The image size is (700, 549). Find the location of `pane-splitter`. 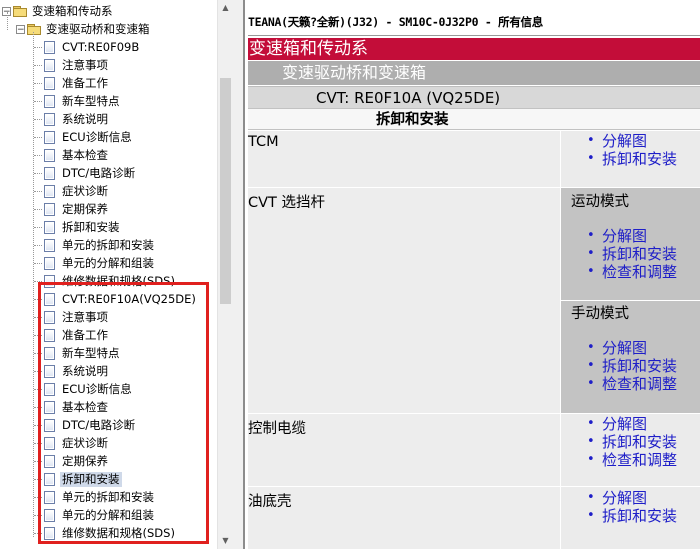

pane-splitter is located at coordinates (239, 274).